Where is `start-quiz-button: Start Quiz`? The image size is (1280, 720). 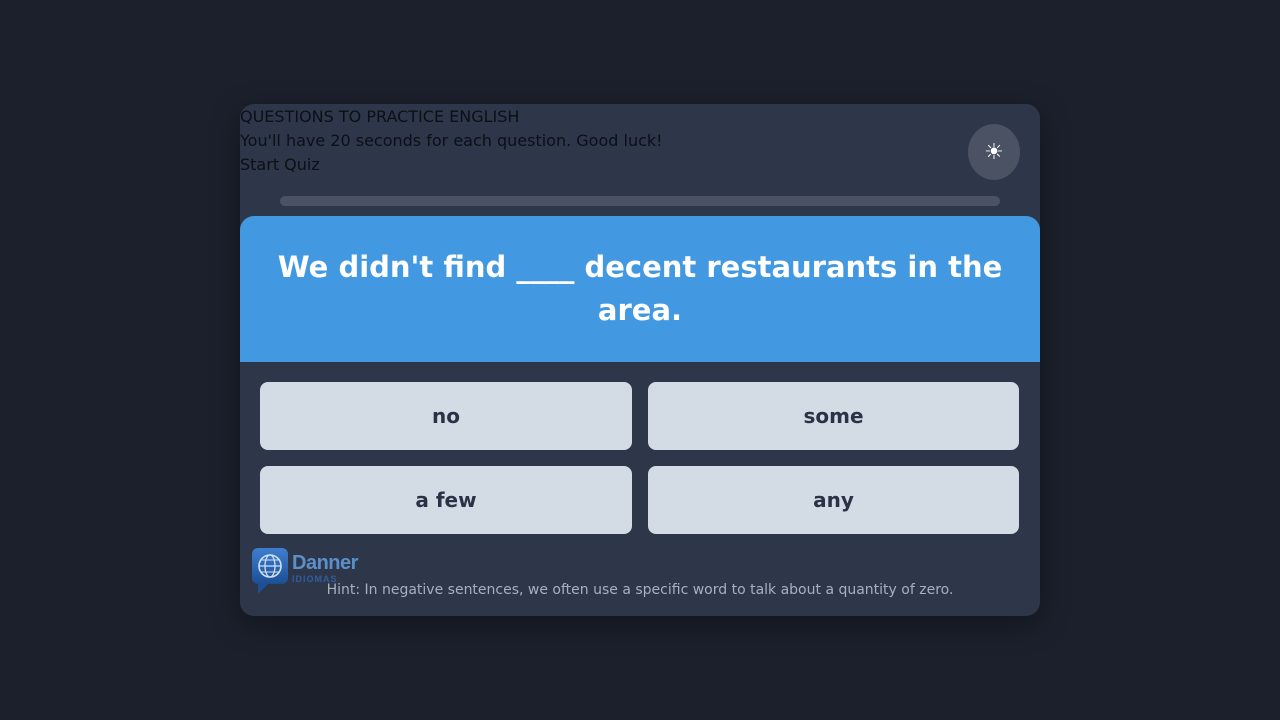 start-quiz-button: Start Quiz is located at coordinates (451, 165).